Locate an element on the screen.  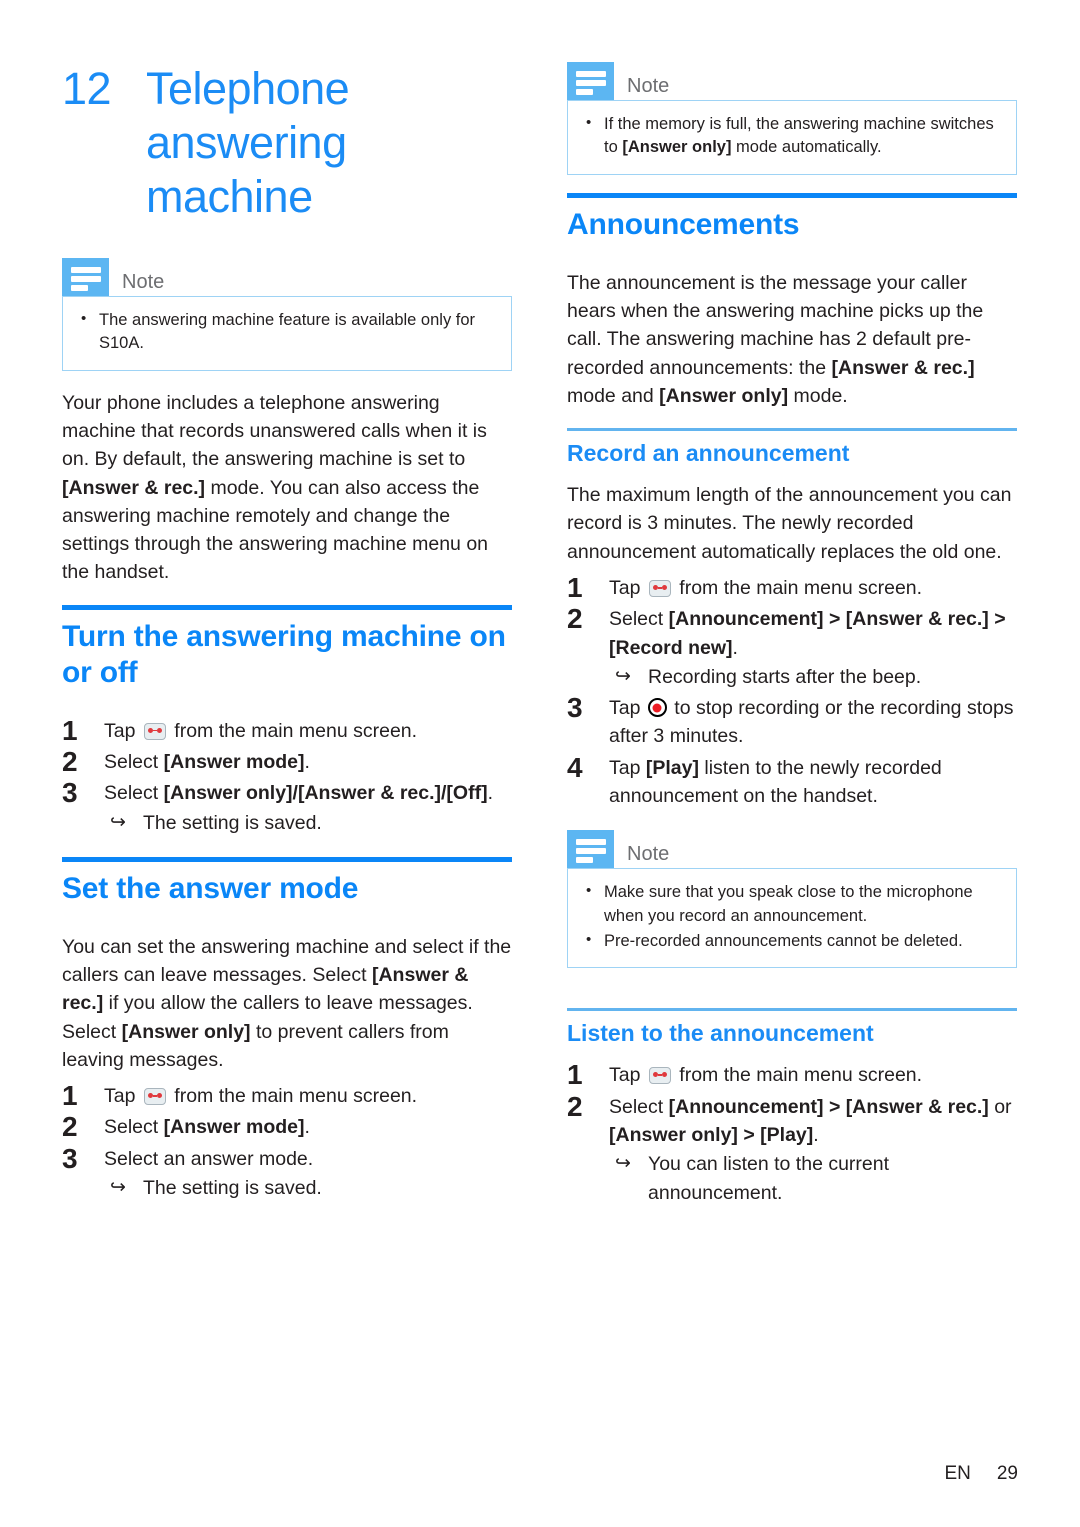
note-text-post: mode automatically. is located at coordinates (806, 147).